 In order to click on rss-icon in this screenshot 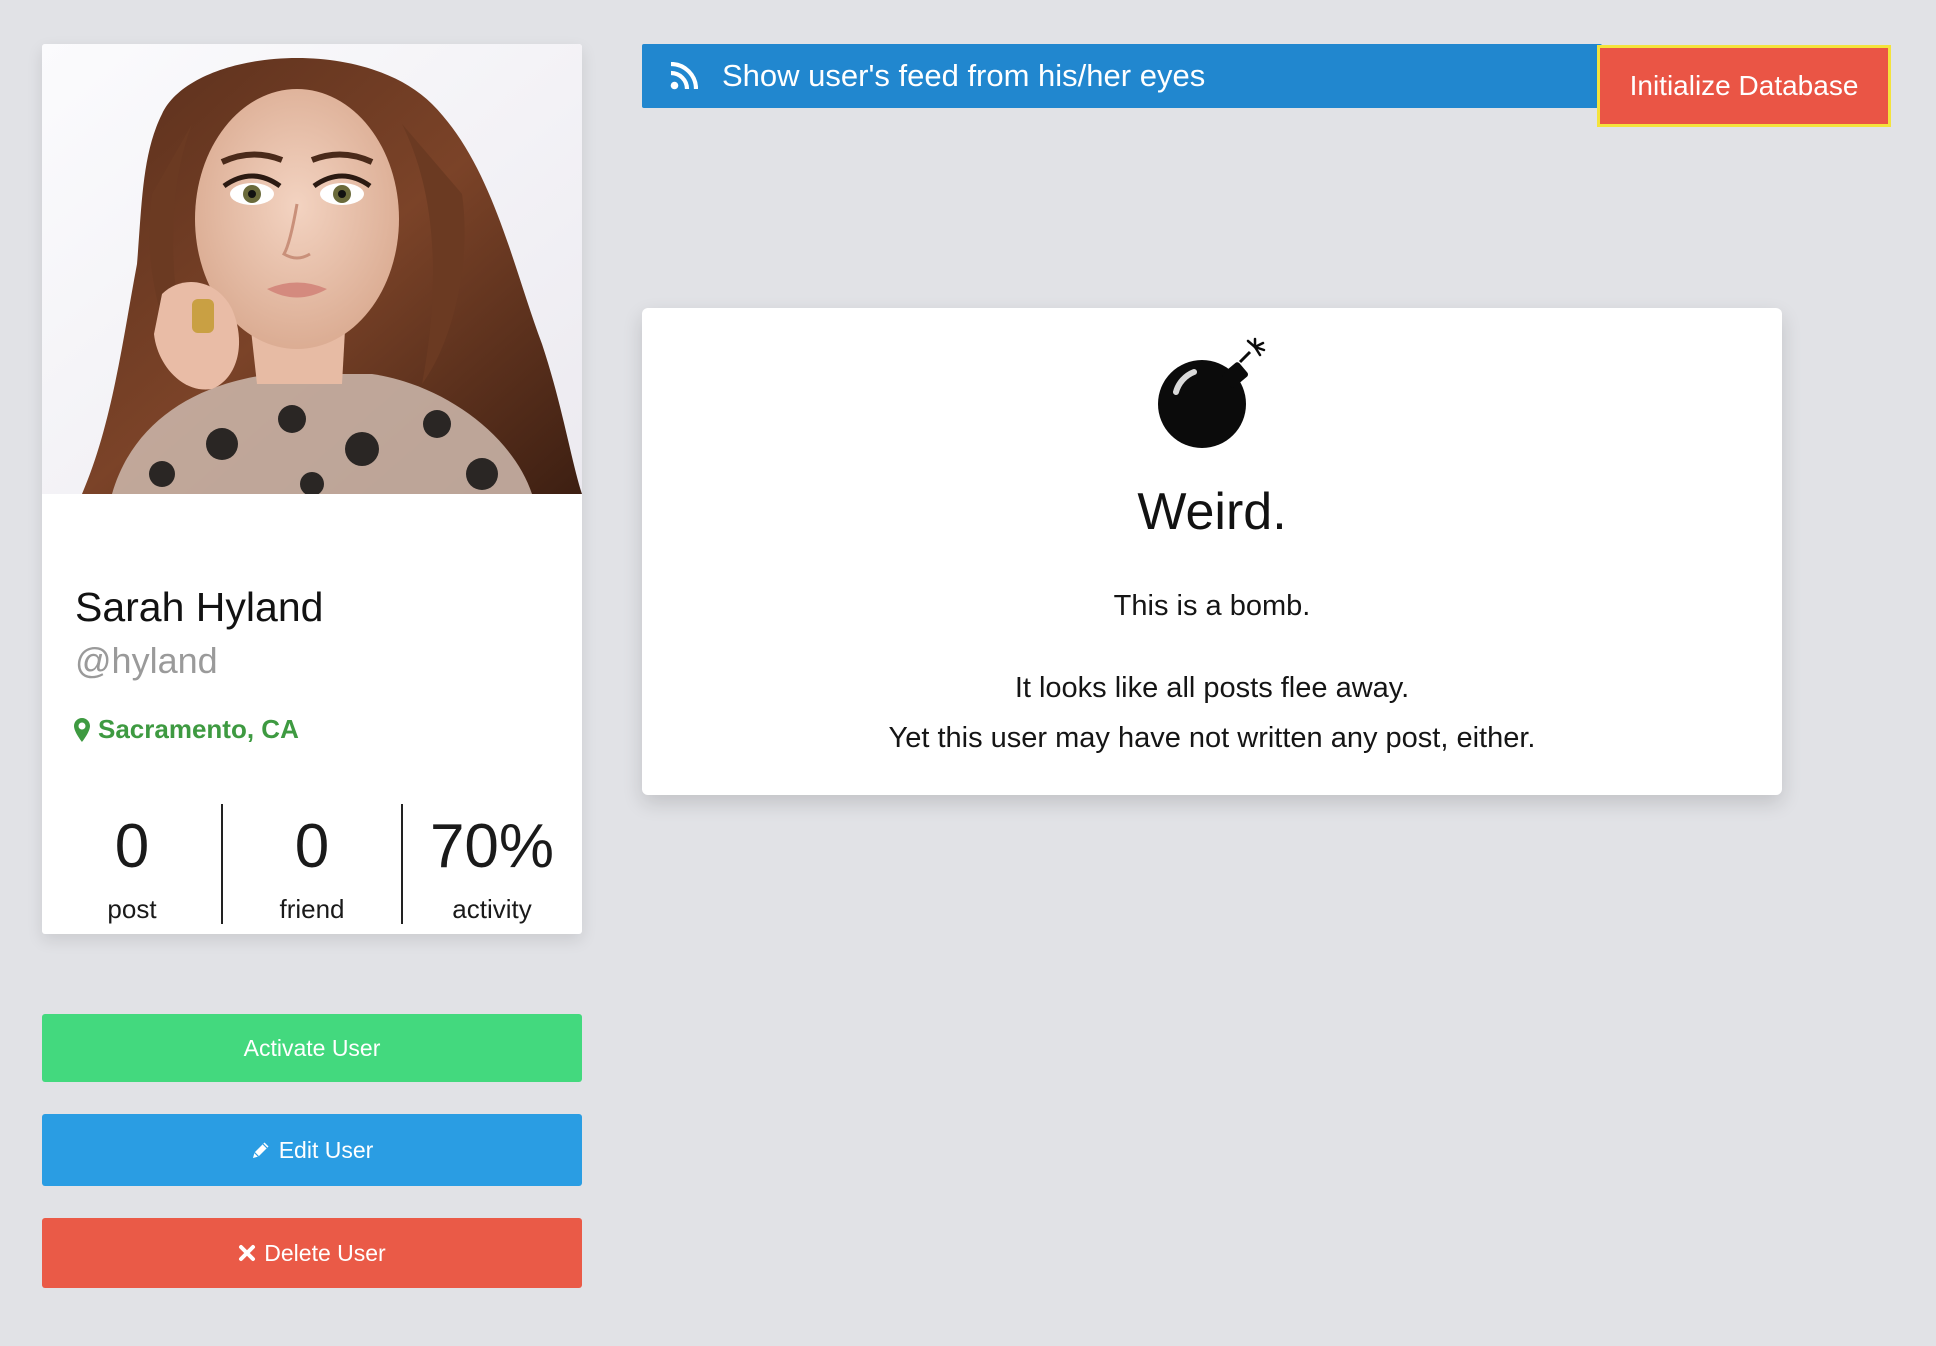, I will do `click(684, 76)`.